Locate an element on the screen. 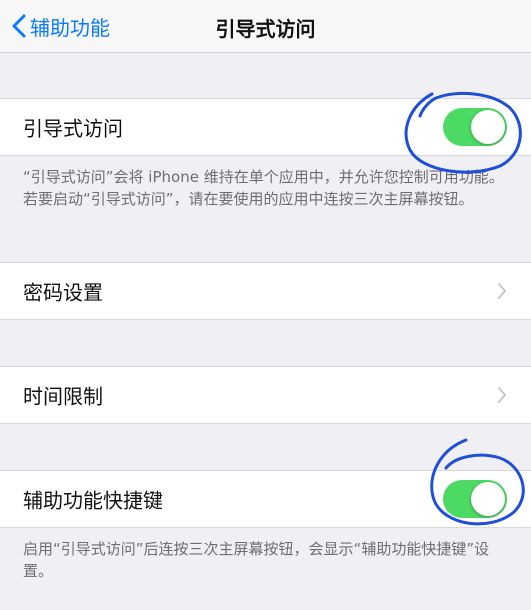  guided-access-row: 引导式访问 is located at coordinates (265, 127).